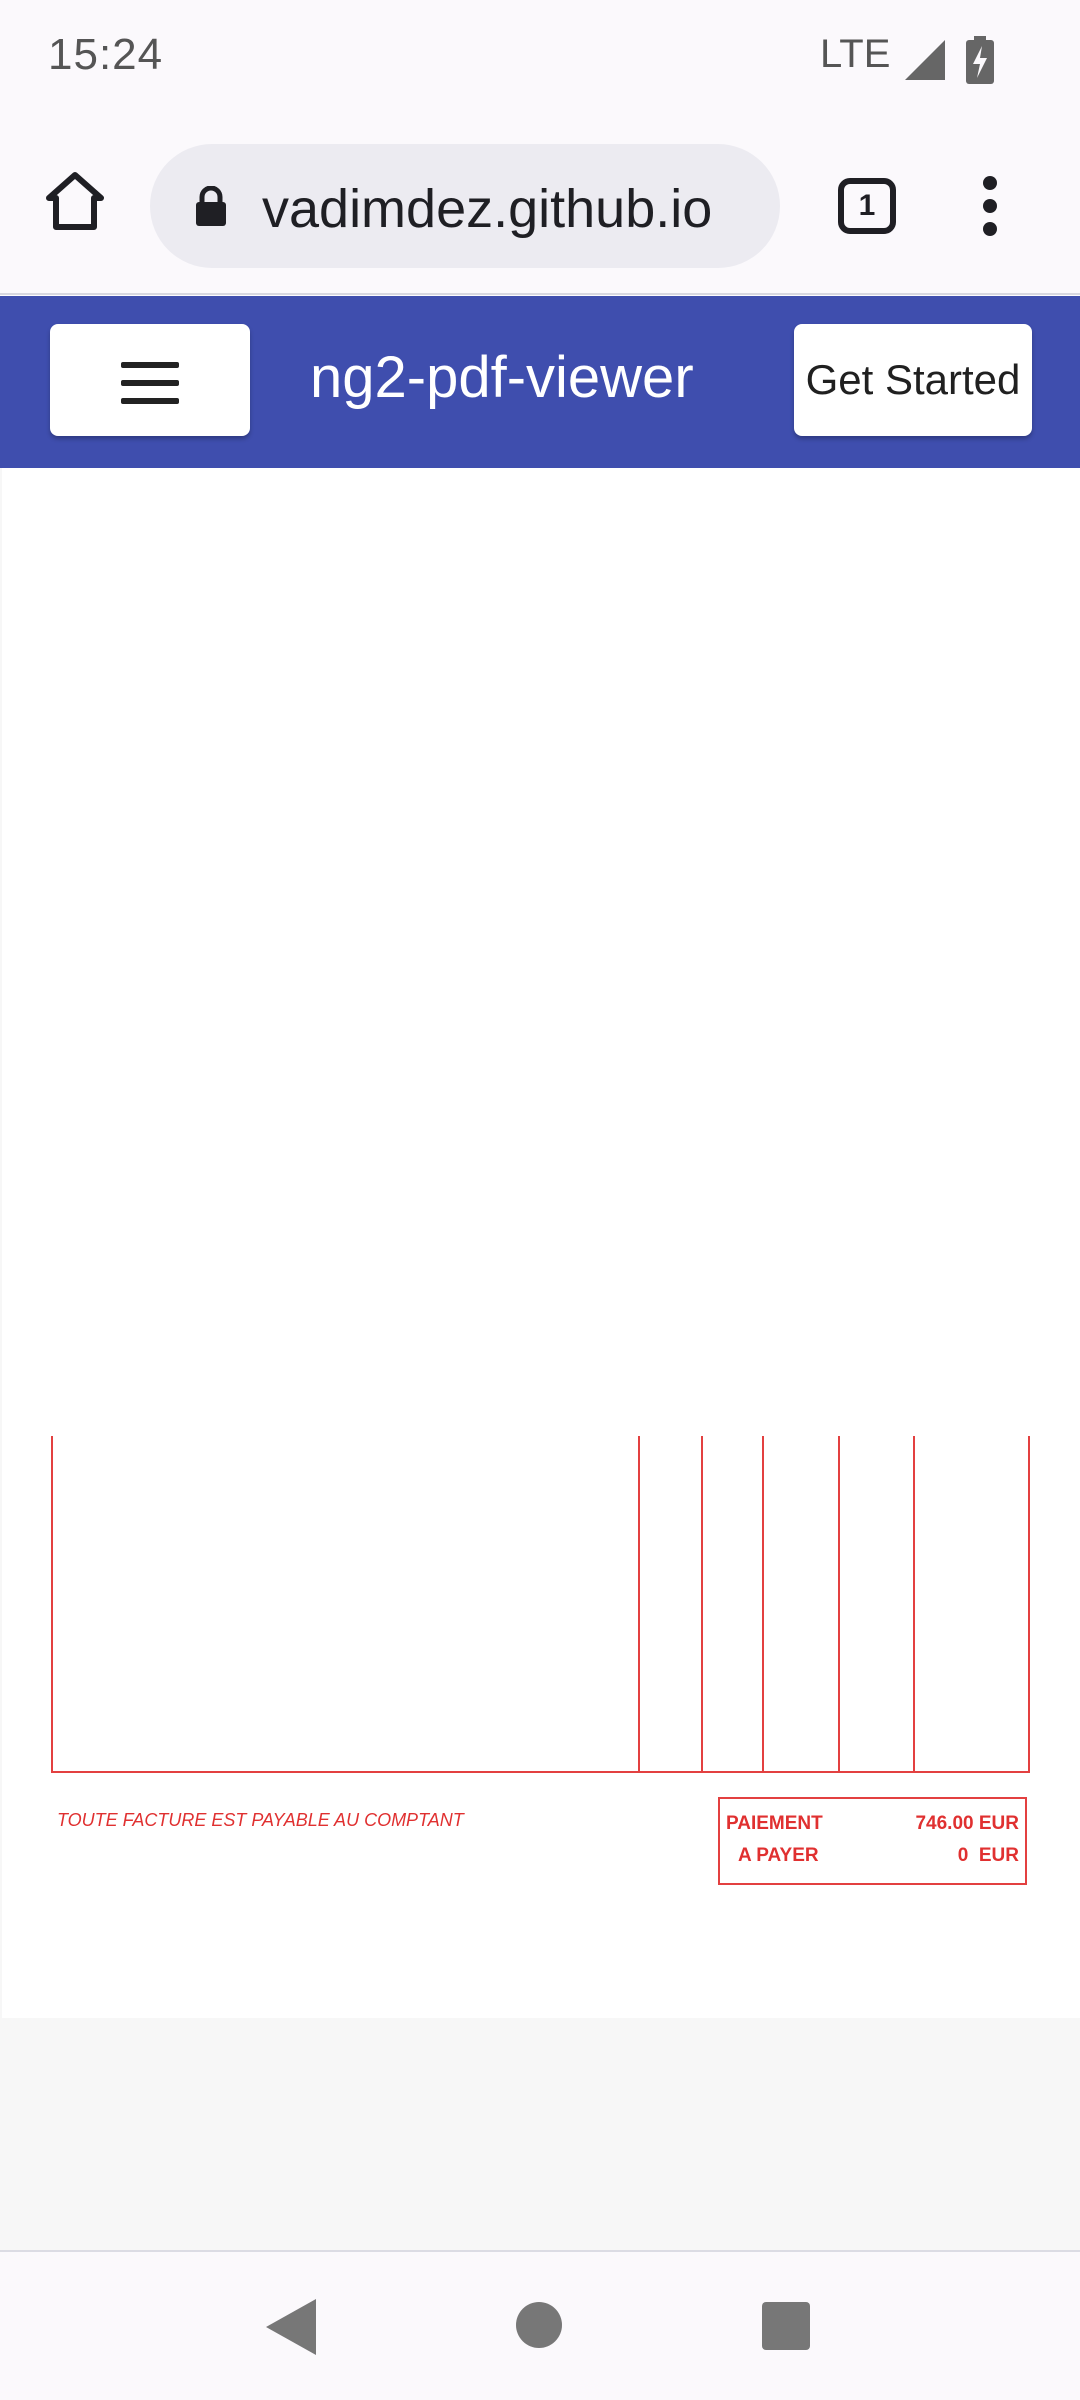 This screenshot has height=2400, width=1080. What do you see at coordinates (150, 383) in the screenshot?
I see `menu-icon` at bounding box center [150, 383].